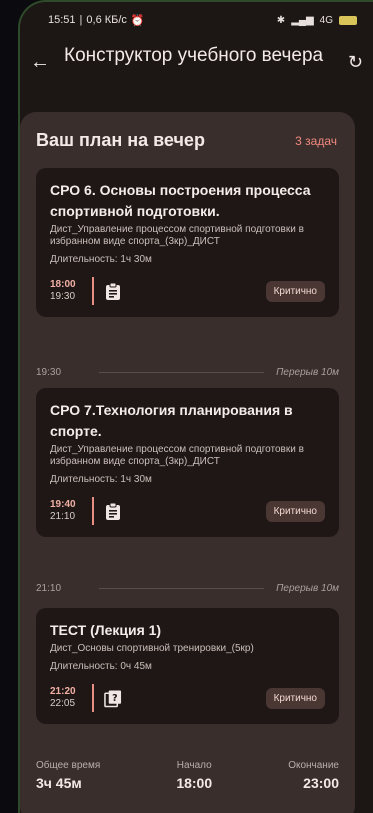 This screenshot has width=373, height=813. What do you see at coordinates (120, 140) in the screenshot?
I see `plan-title: Ваш план на вечер` at bounding box center [120, 140].